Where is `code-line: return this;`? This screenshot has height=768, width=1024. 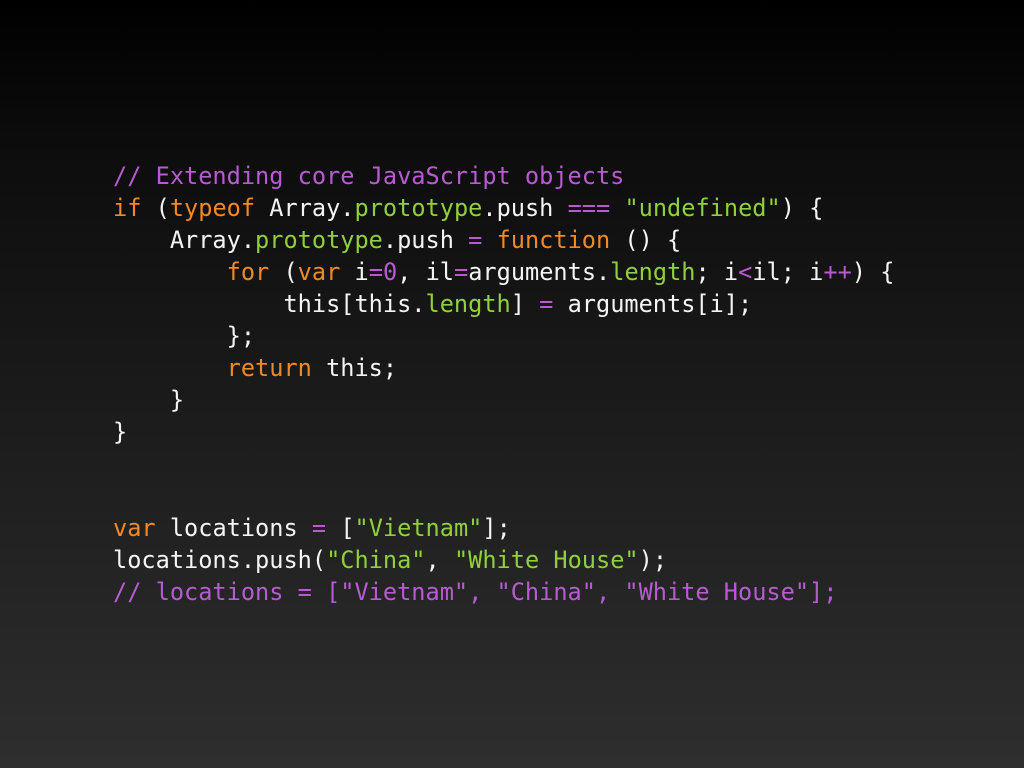 code-line: return this; is located at coordinates (553, 368).